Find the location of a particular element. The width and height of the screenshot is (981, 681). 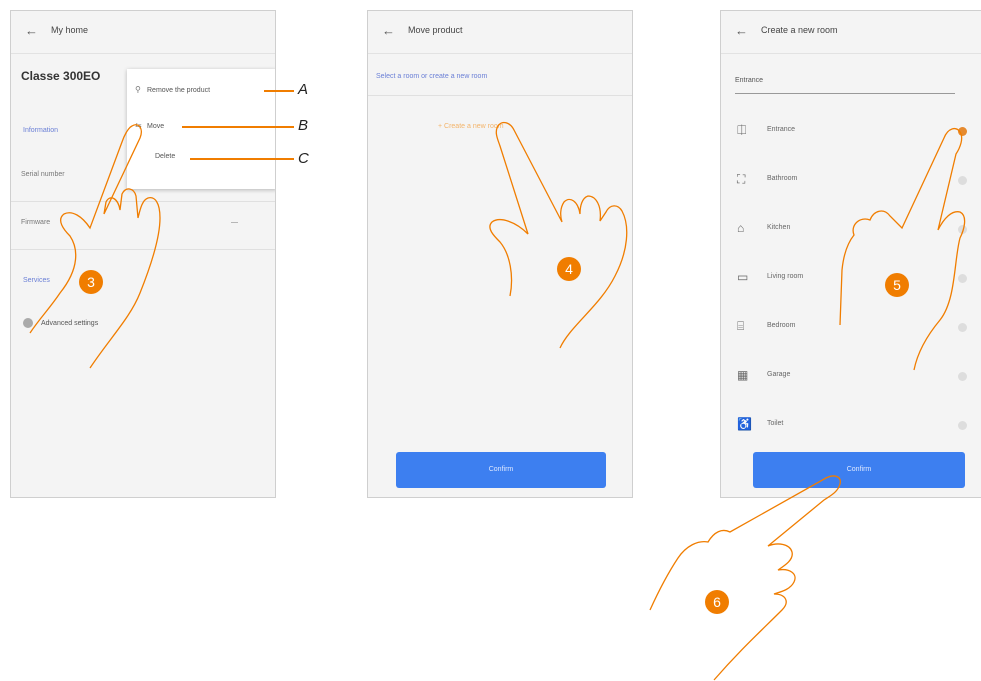

menu-item-remove: ⚲ Remove the product is located at coordinates (172, 89).